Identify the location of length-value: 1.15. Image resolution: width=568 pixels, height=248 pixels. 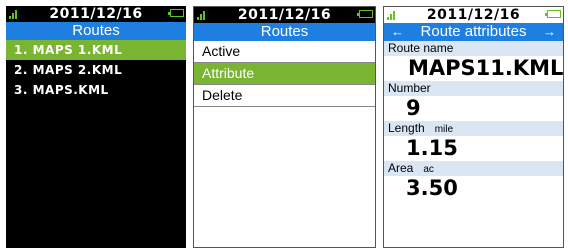
(432, 148).